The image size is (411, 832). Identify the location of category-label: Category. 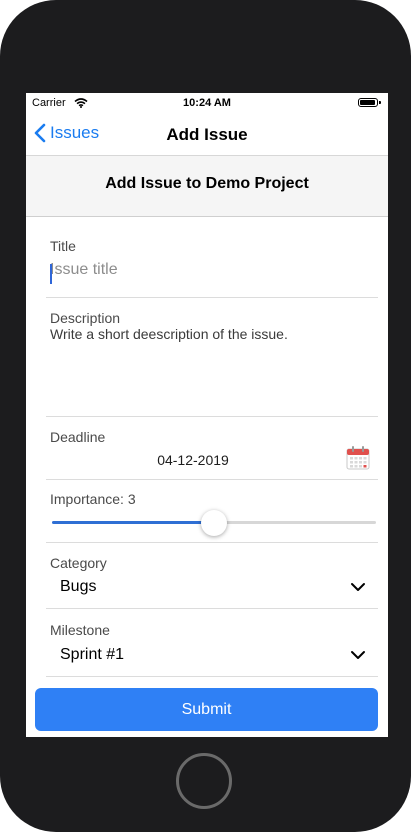
(78, 563).